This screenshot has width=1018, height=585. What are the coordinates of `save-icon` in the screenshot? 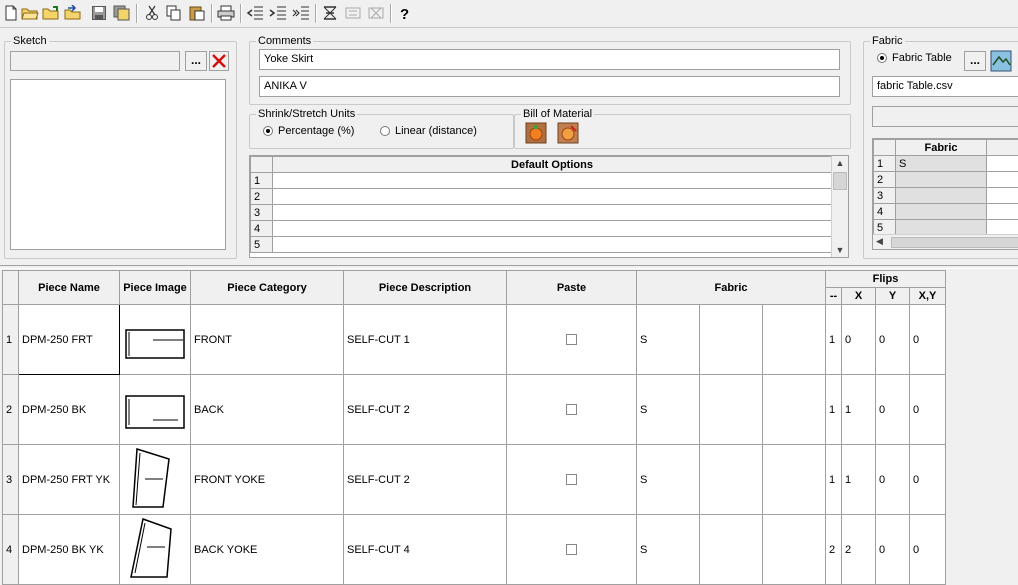 It's located at (99, 13).